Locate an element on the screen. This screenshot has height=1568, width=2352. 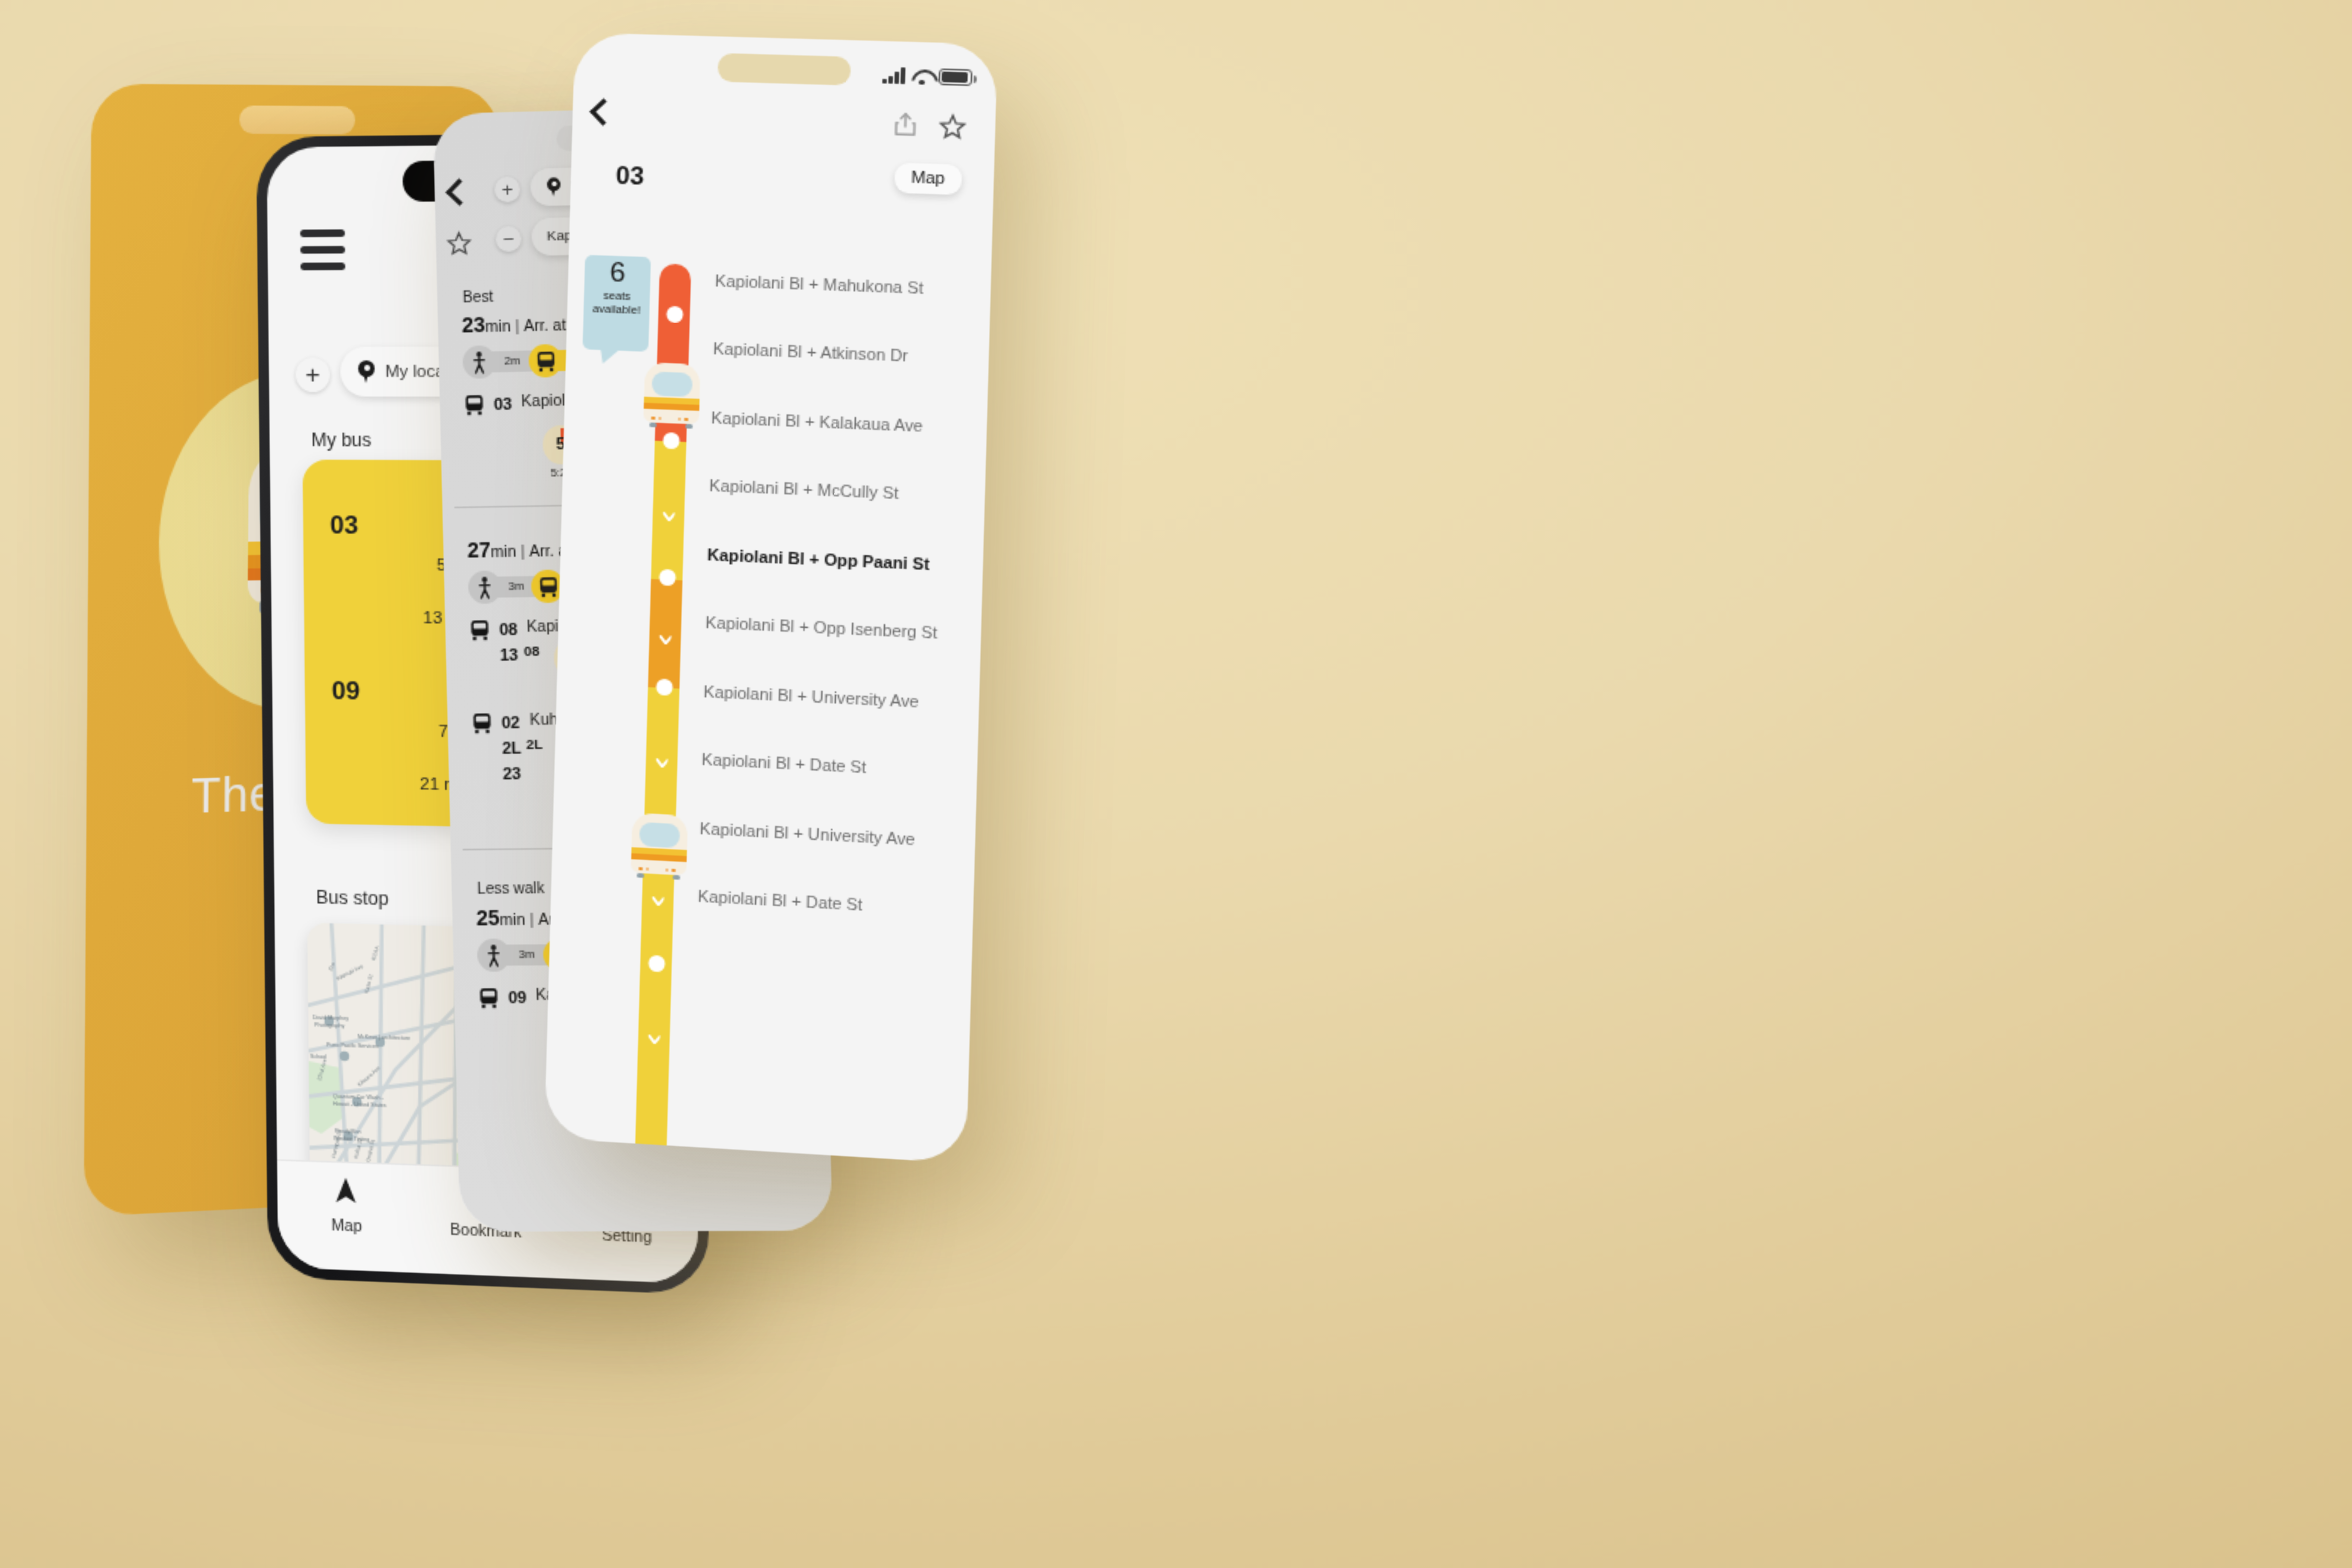
seats-available-badge: 6 seats available! is located at coordinates (616, 303).